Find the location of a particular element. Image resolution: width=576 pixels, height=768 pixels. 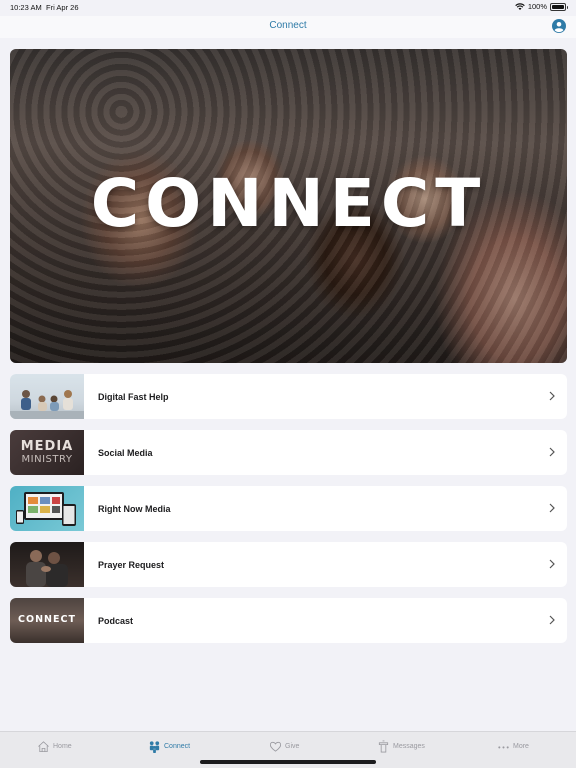

home-indicator is located at coordinates (288, 762).